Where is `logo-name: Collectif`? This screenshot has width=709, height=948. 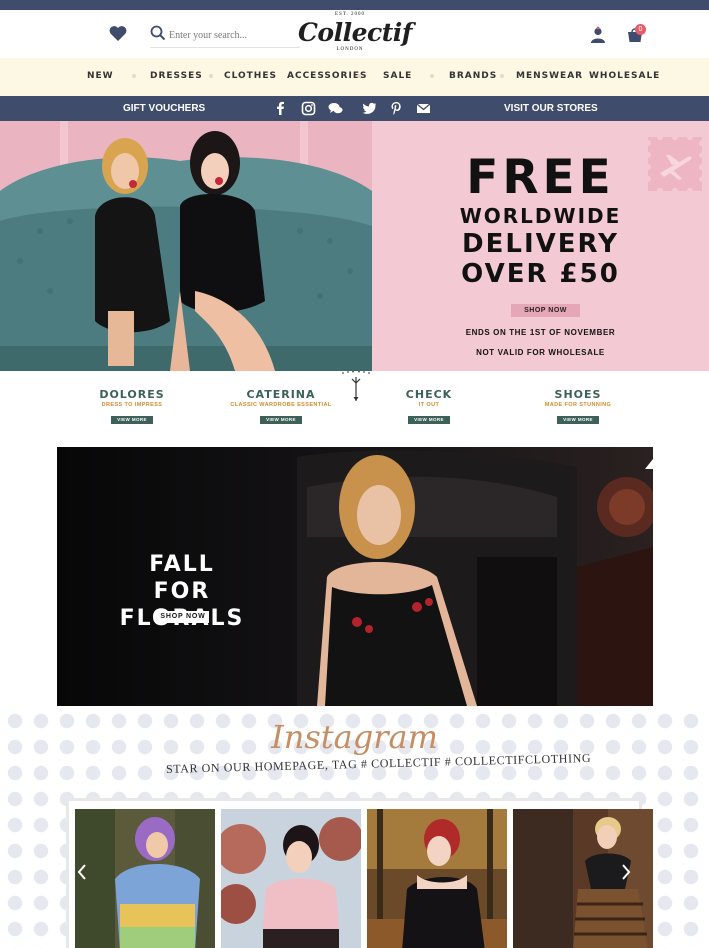
logo-name: Collectif is located at coordinates (355, 32).